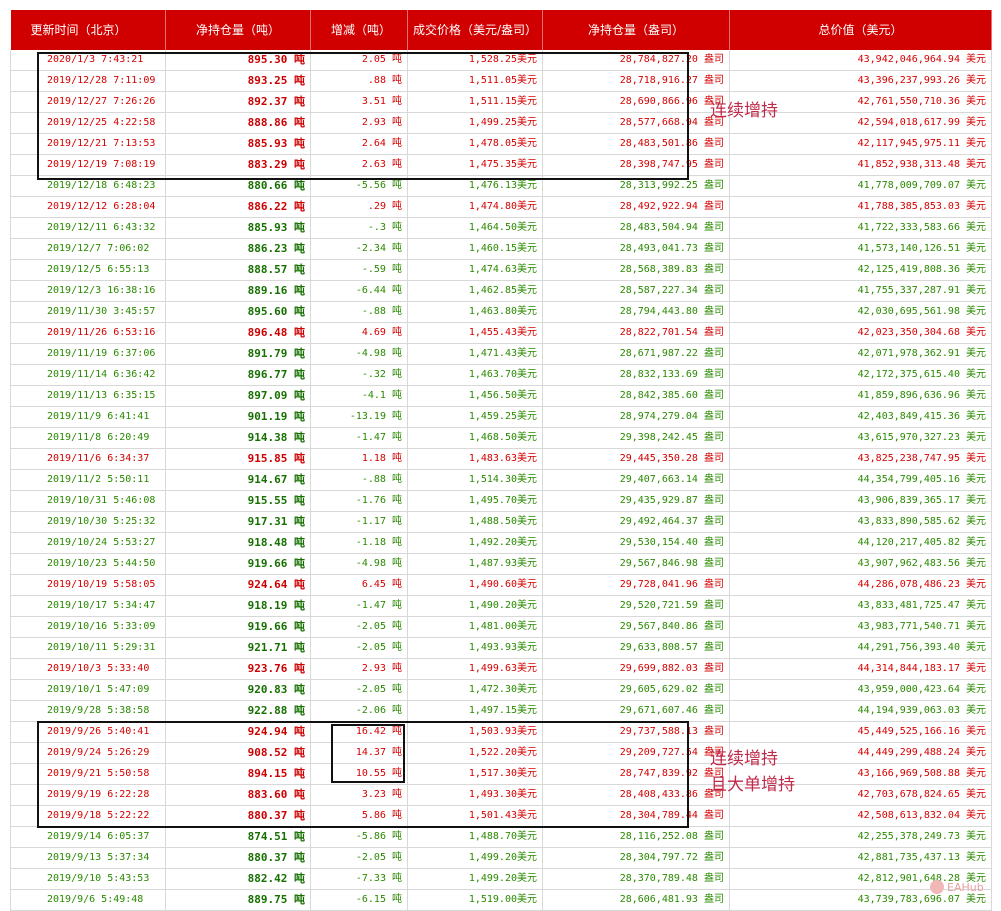  I want to click on row-trade-price-cell: 1,511.05美元, so click(475, 81).